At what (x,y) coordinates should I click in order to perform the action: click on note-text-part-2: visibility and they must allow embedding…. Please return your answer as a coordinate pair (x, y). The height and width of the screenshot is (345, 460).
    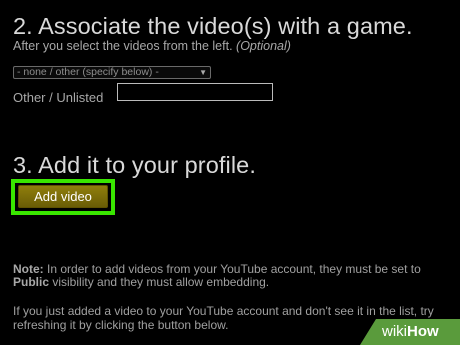
    Looking at the image, I should click on (159, 282).